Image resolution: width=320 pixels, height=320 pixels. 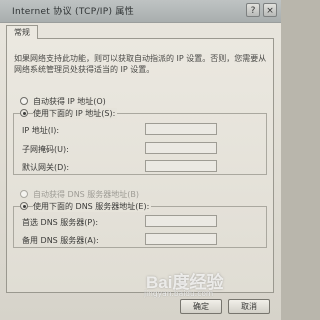 What do you see at coordinates (181, 148) in the screenshot?
I see `subnet-mask-field` at bounding box center [181, 148].